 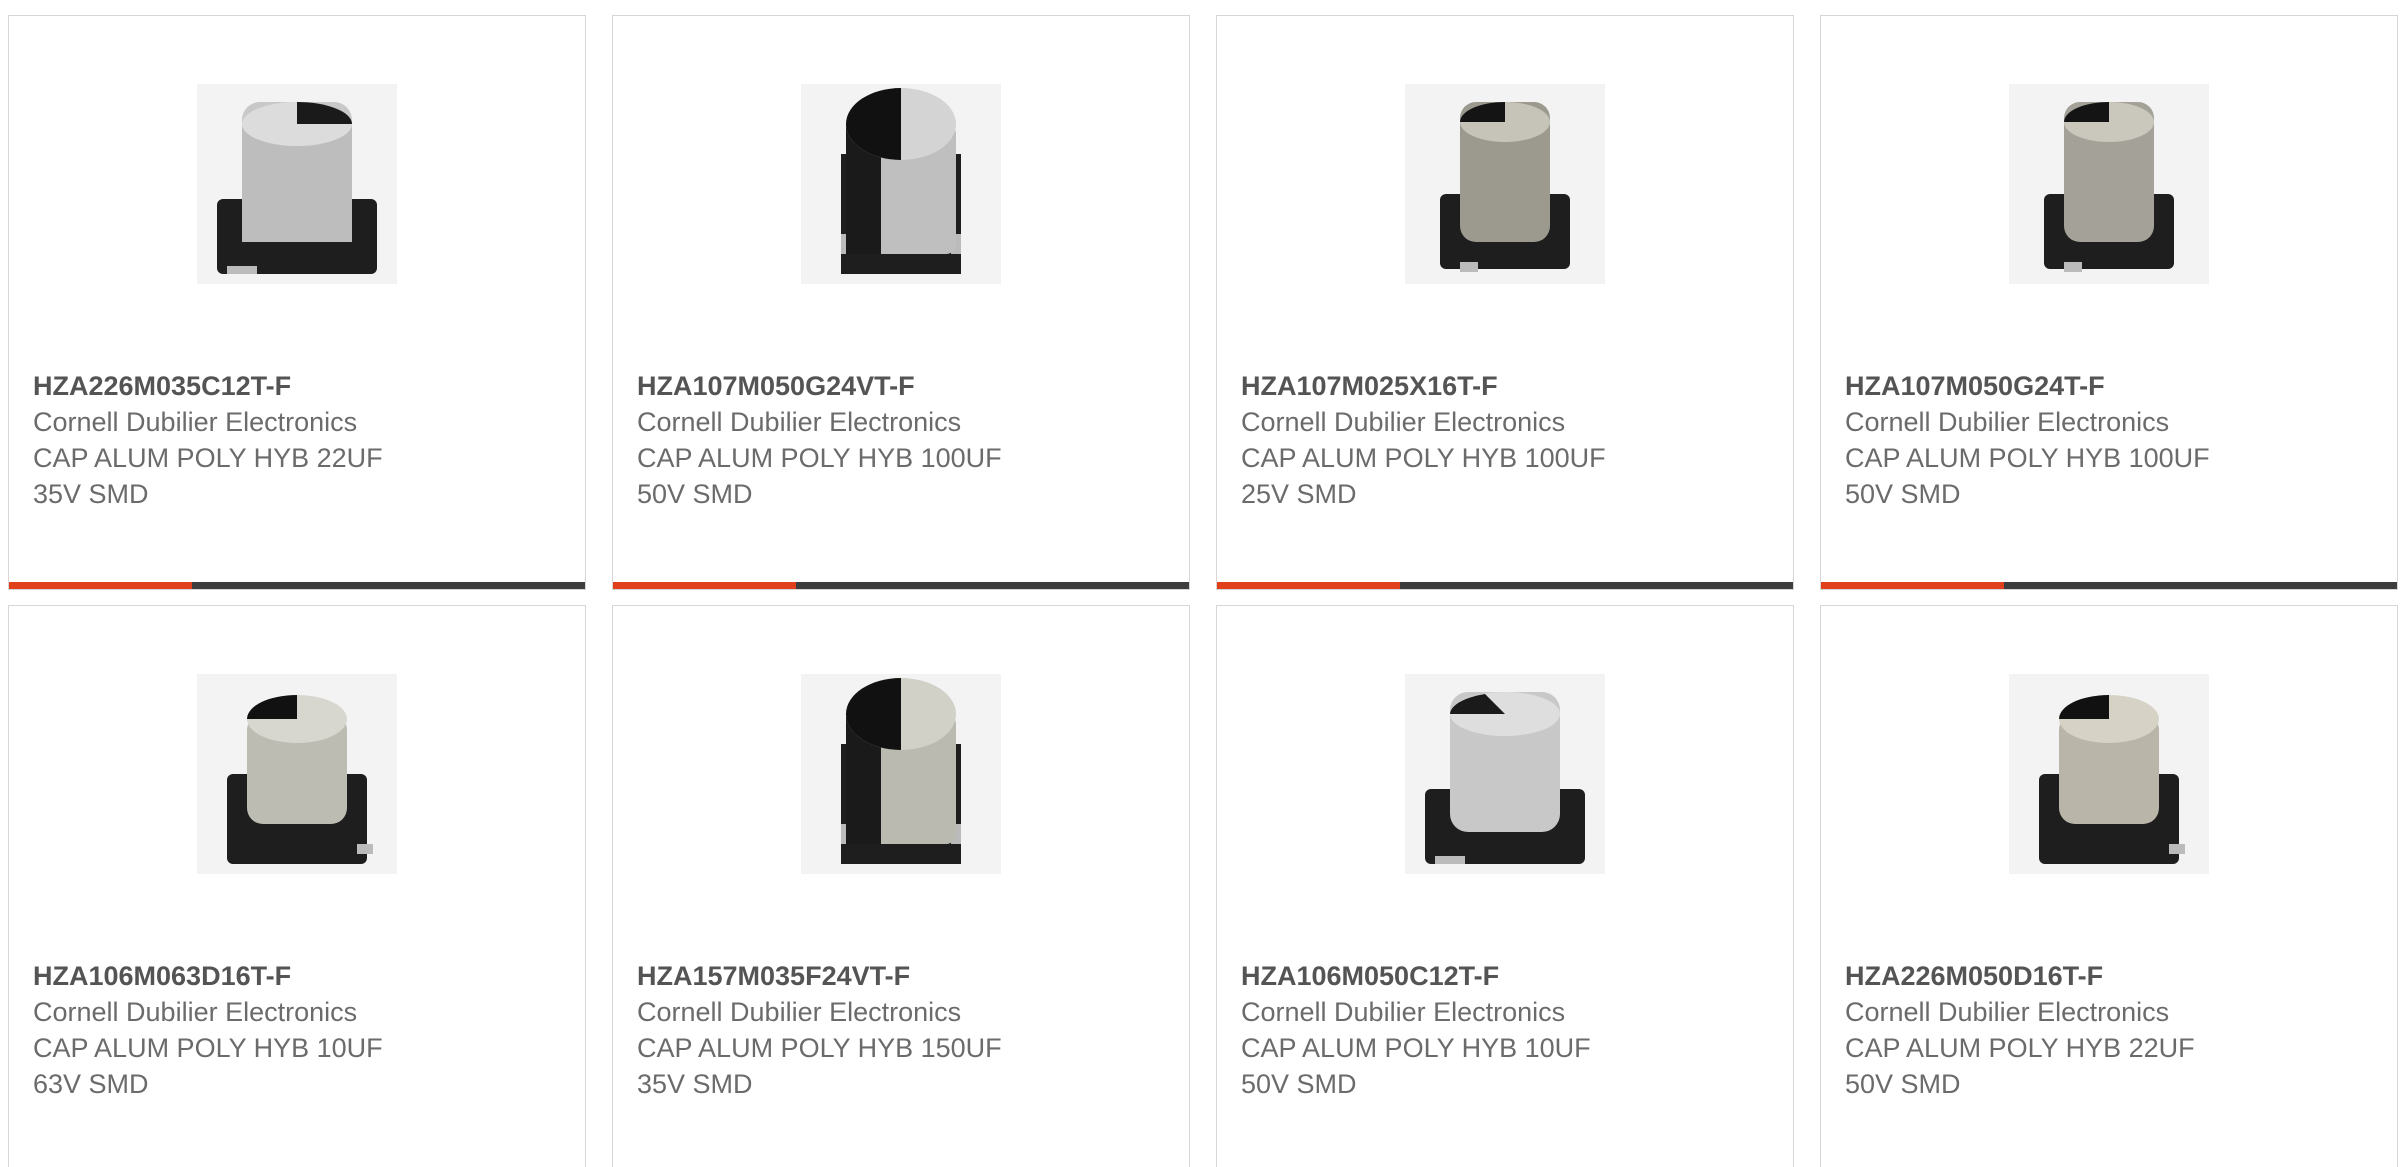 I want to click on part-number-link: HZA226M050D16T-F, so click(x=2109, y=976).